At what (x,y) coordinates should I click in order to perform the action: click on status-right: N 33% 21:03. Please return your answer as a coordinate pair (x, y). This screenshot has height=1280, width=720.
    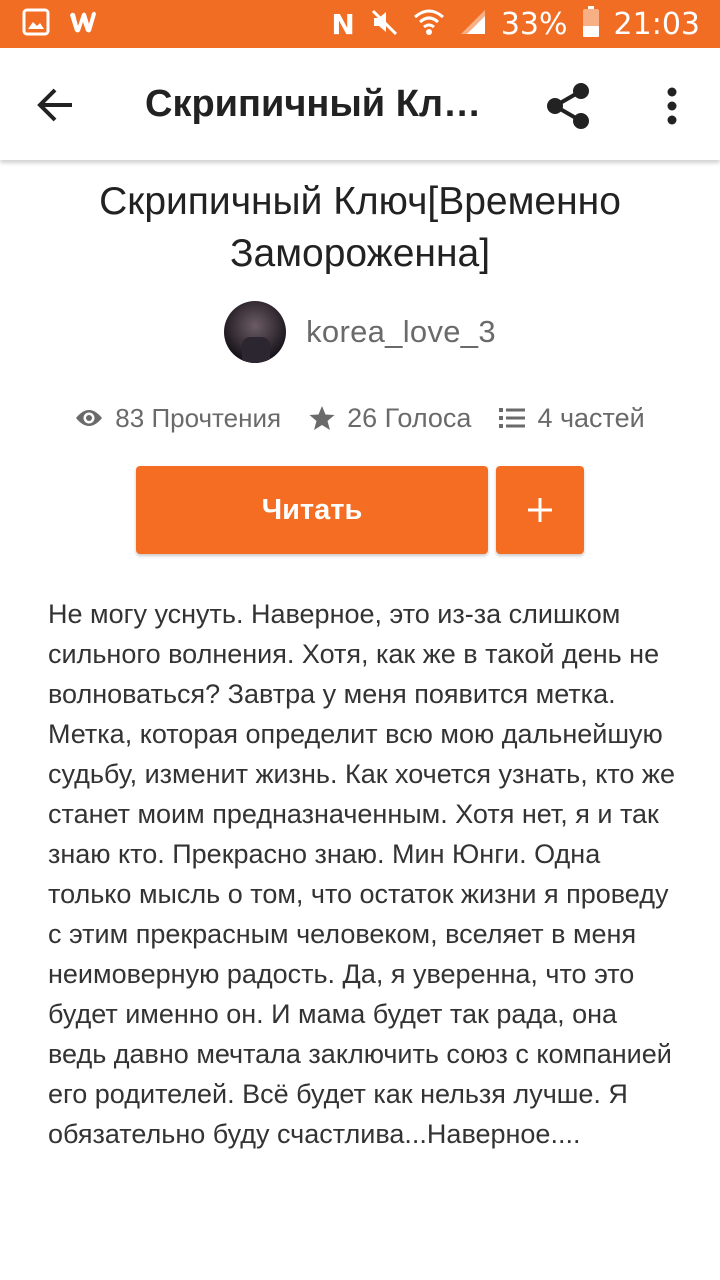
    Looking at the image, I should click on (508, 24).